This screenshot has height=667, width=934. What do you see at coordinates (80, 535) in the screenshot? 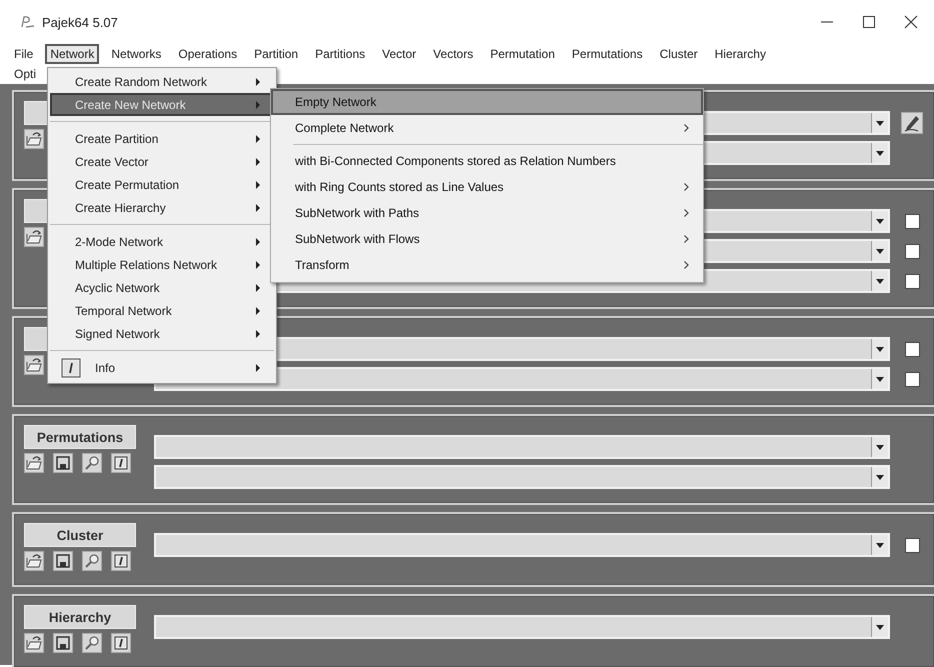
I see `panel-label: Cluster` at bounding box center [80, 535].